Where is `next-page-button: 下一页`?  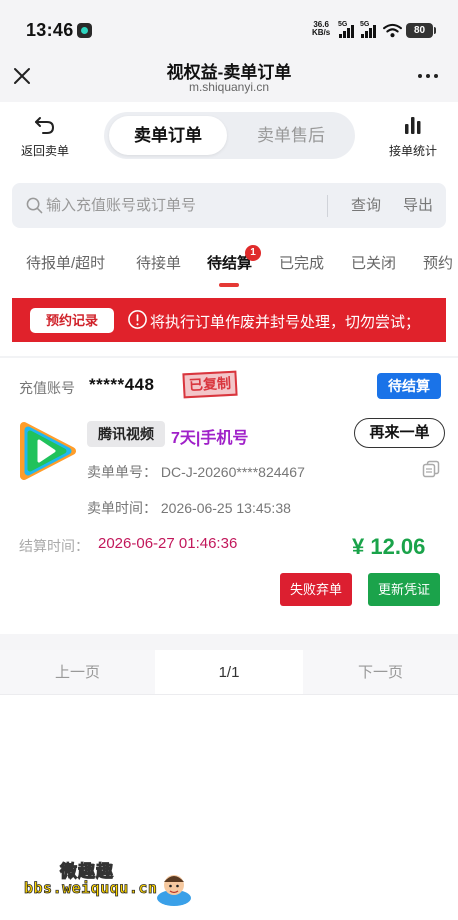 next-page-button: 下一页 is located at coordinates (380, 672).